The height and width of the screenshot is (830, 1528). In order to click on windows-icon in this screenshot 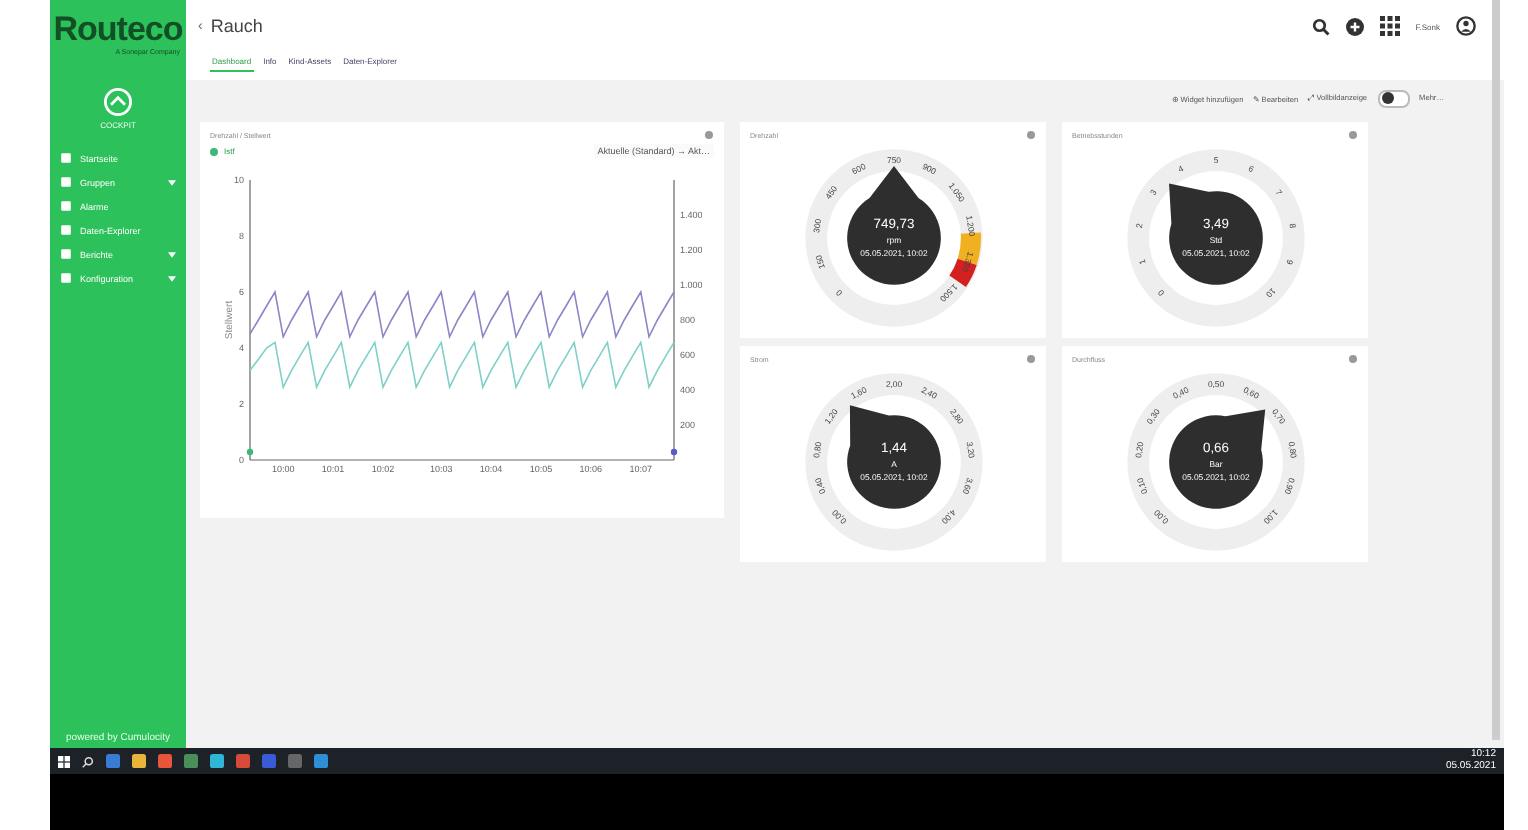, I will do `click(64, 761)`.